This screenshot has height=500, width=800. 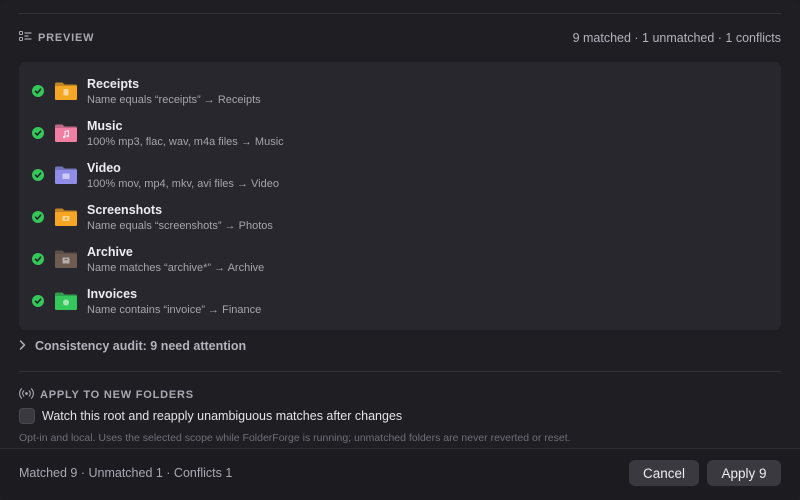 What do you see at coordinates (105, 125) in the screenshot?
I see `item-name: Music` at bounding box center [105, 125].